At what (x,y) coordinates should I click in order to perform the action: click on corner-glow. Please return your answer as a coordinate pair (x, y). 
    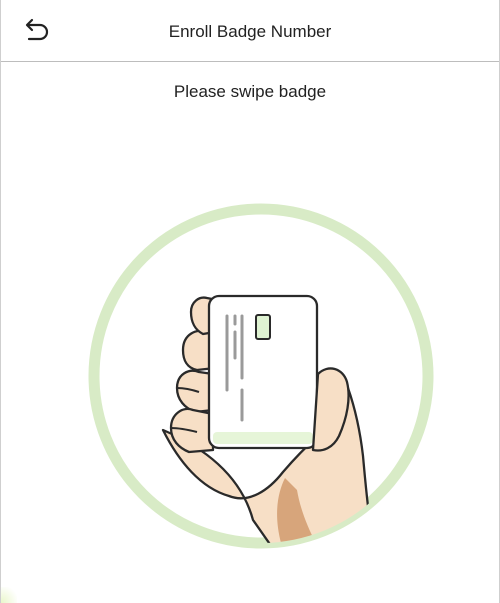
    Looking at the image, I should click on (9, 595).